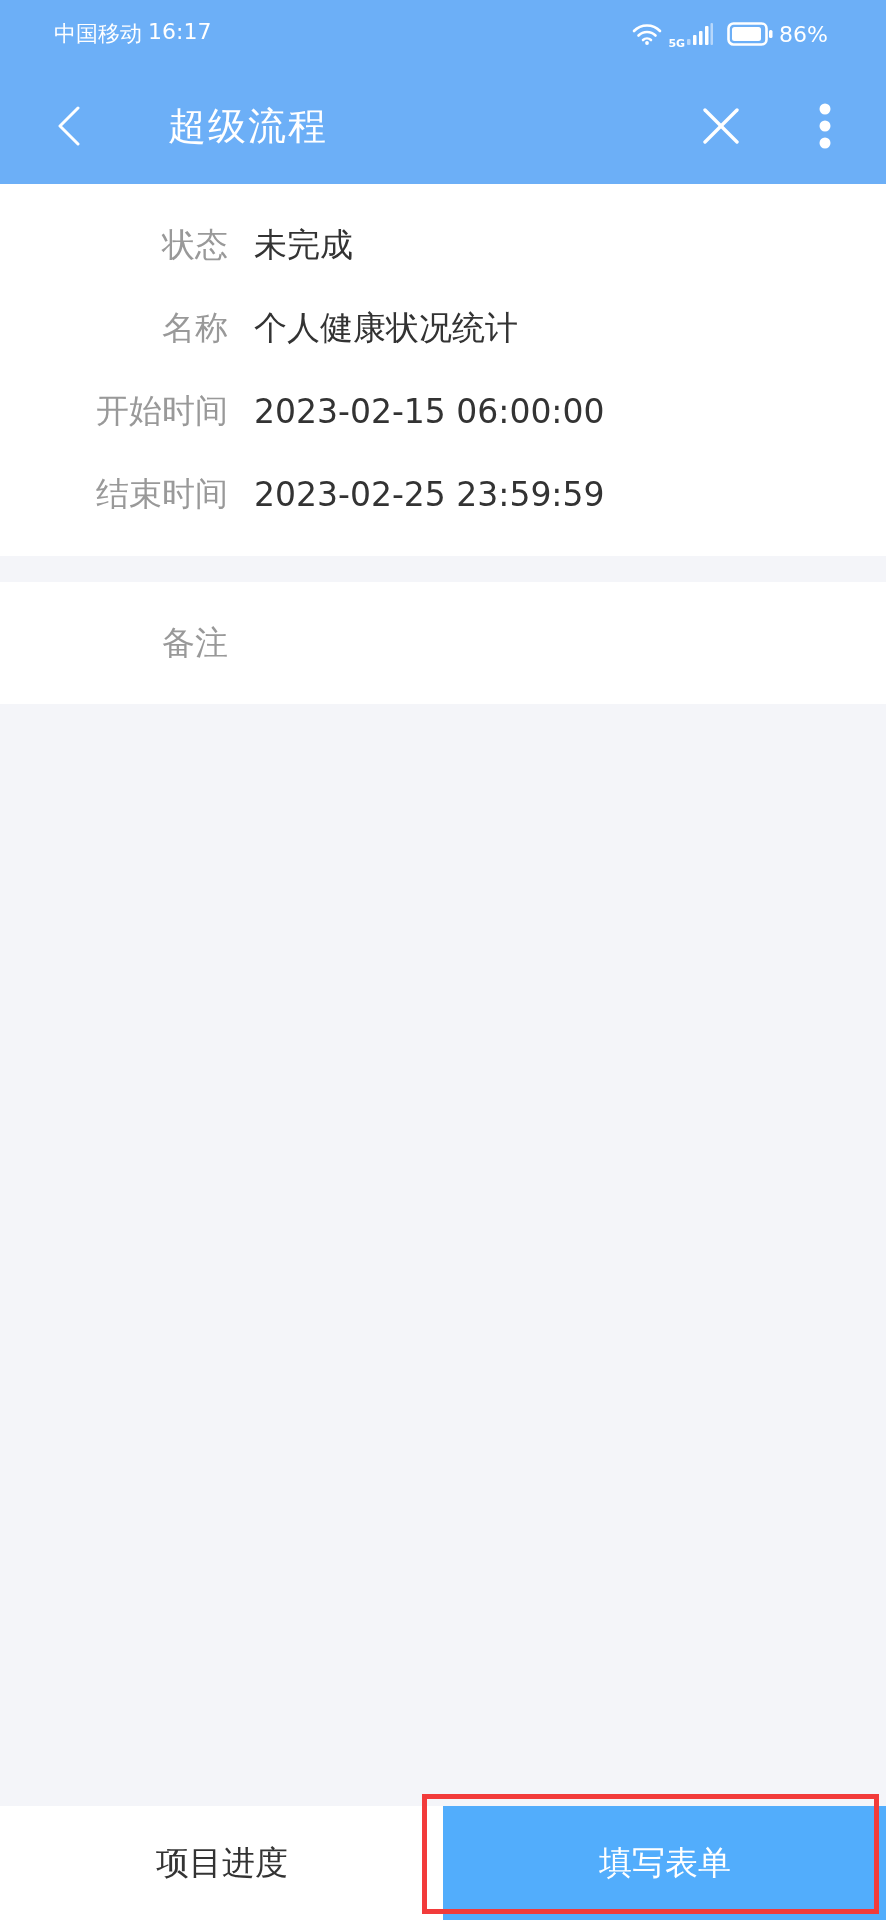 This screenshot has width=886, height=1920. Describe the element at coordinates (194, 328) in the screenshot. I see `detail-label: 名称` at that location.